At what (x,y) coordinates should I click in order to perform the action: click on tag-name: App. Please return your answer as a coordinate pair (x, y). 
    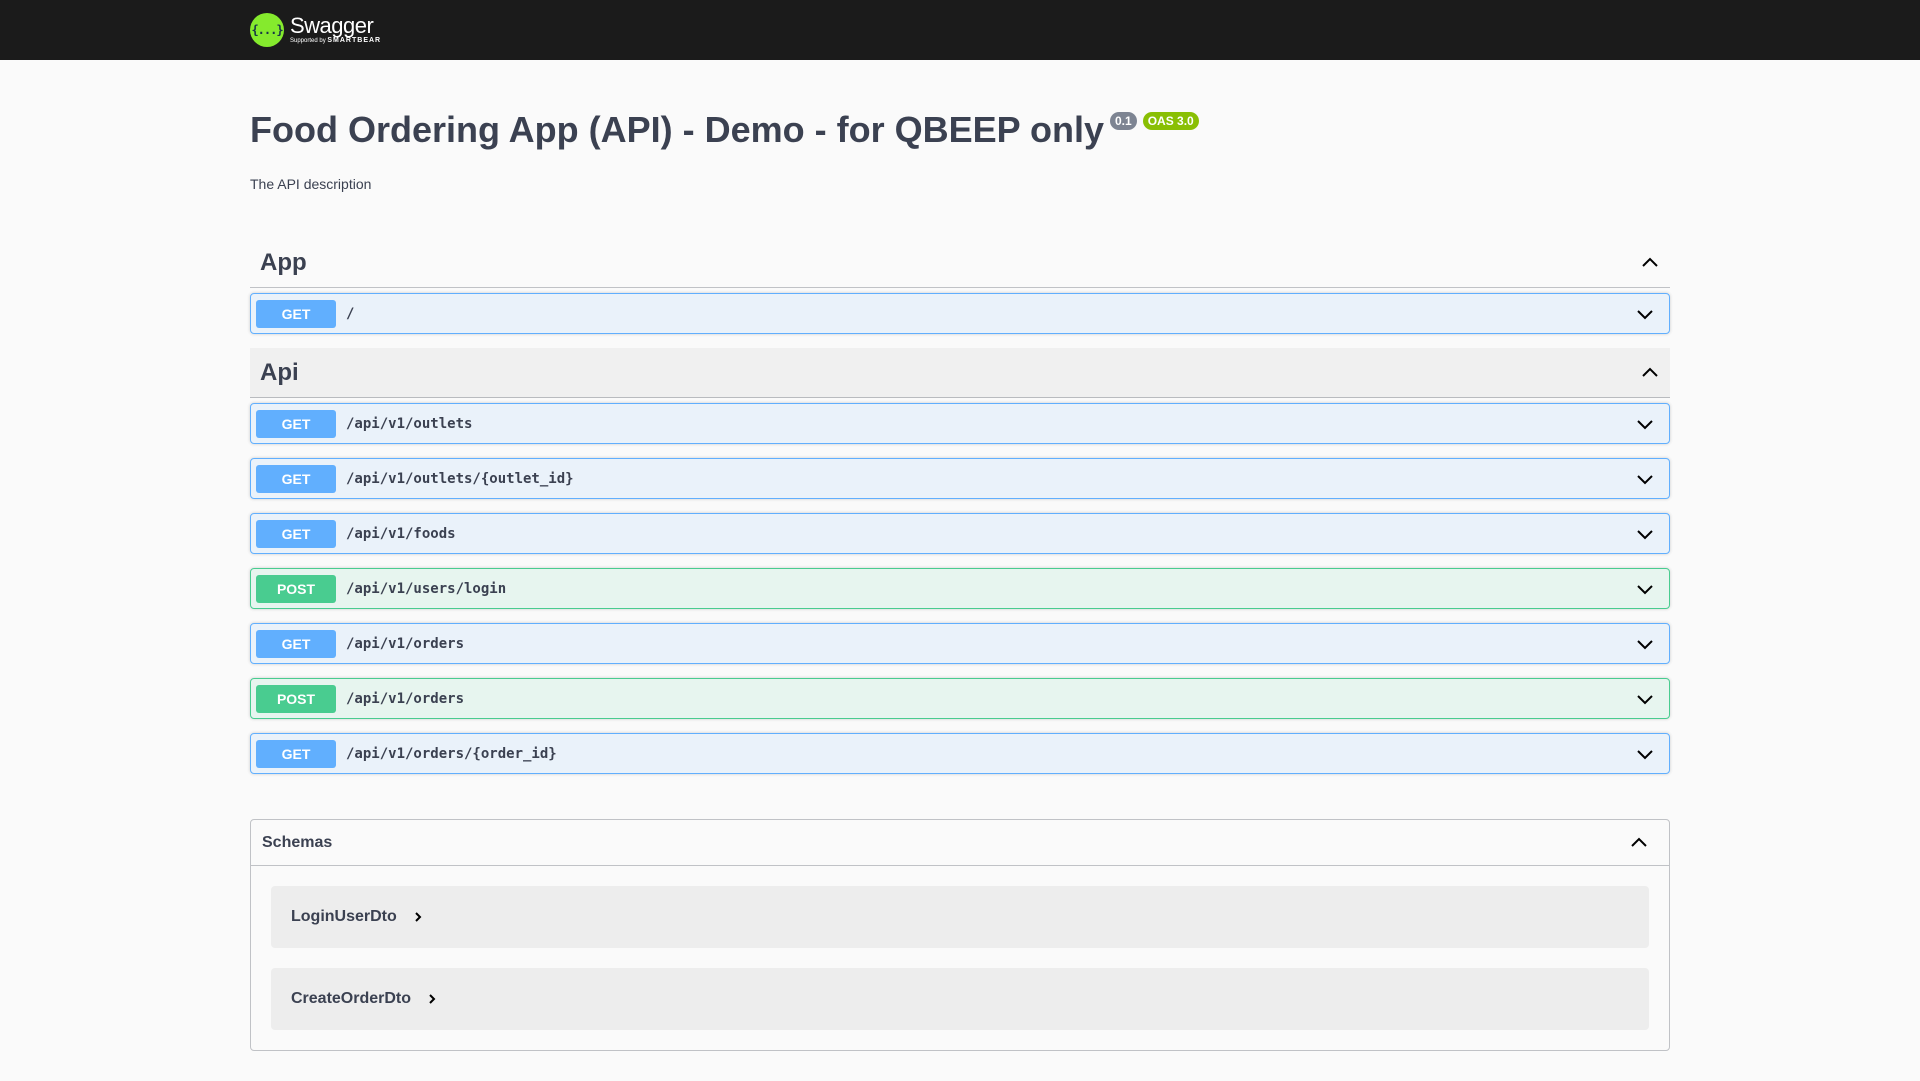
    Looking at the image, I should click on (283, 262).